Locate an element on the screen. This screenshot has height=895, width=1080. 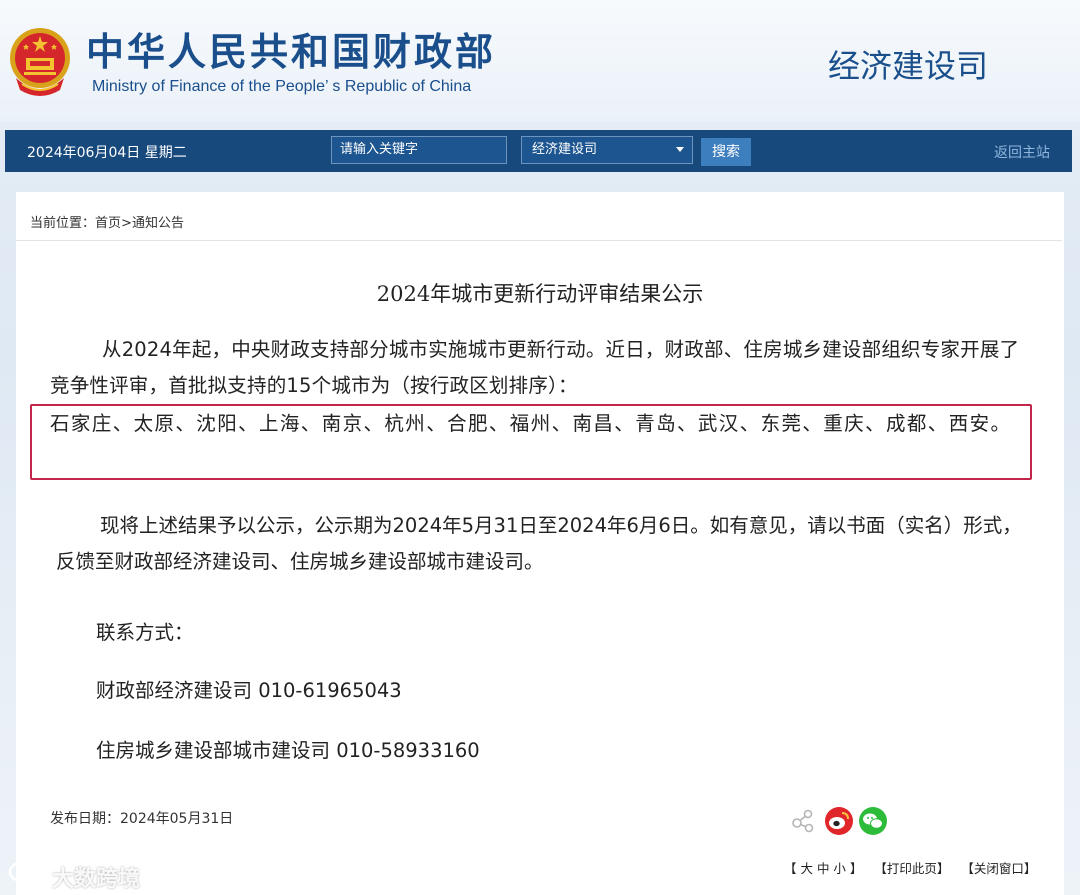
breadcrumb-label: 当前位置： is located at coordinates (63, 223).